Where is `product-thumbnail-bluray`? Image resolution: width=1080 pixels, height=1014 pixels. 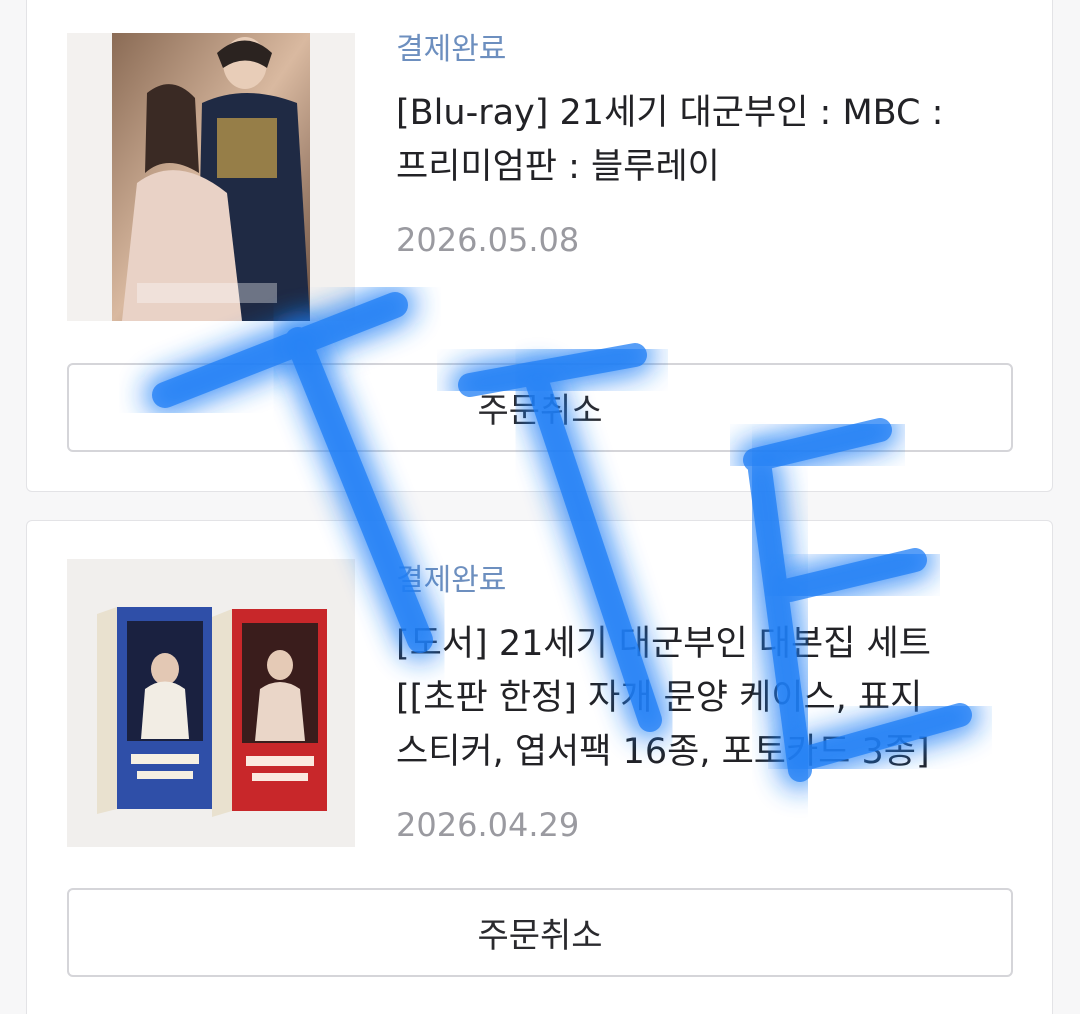
product-thumbnail-bluray is located at coordinates (211, 177).